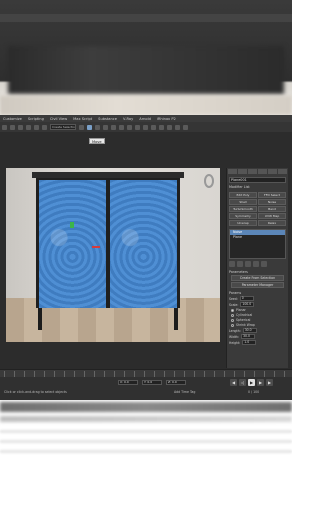  Describe the element at coordinates (63, 127) in the screenshot. I see `selection-set-dropdown: Create Selection Se` at that location.